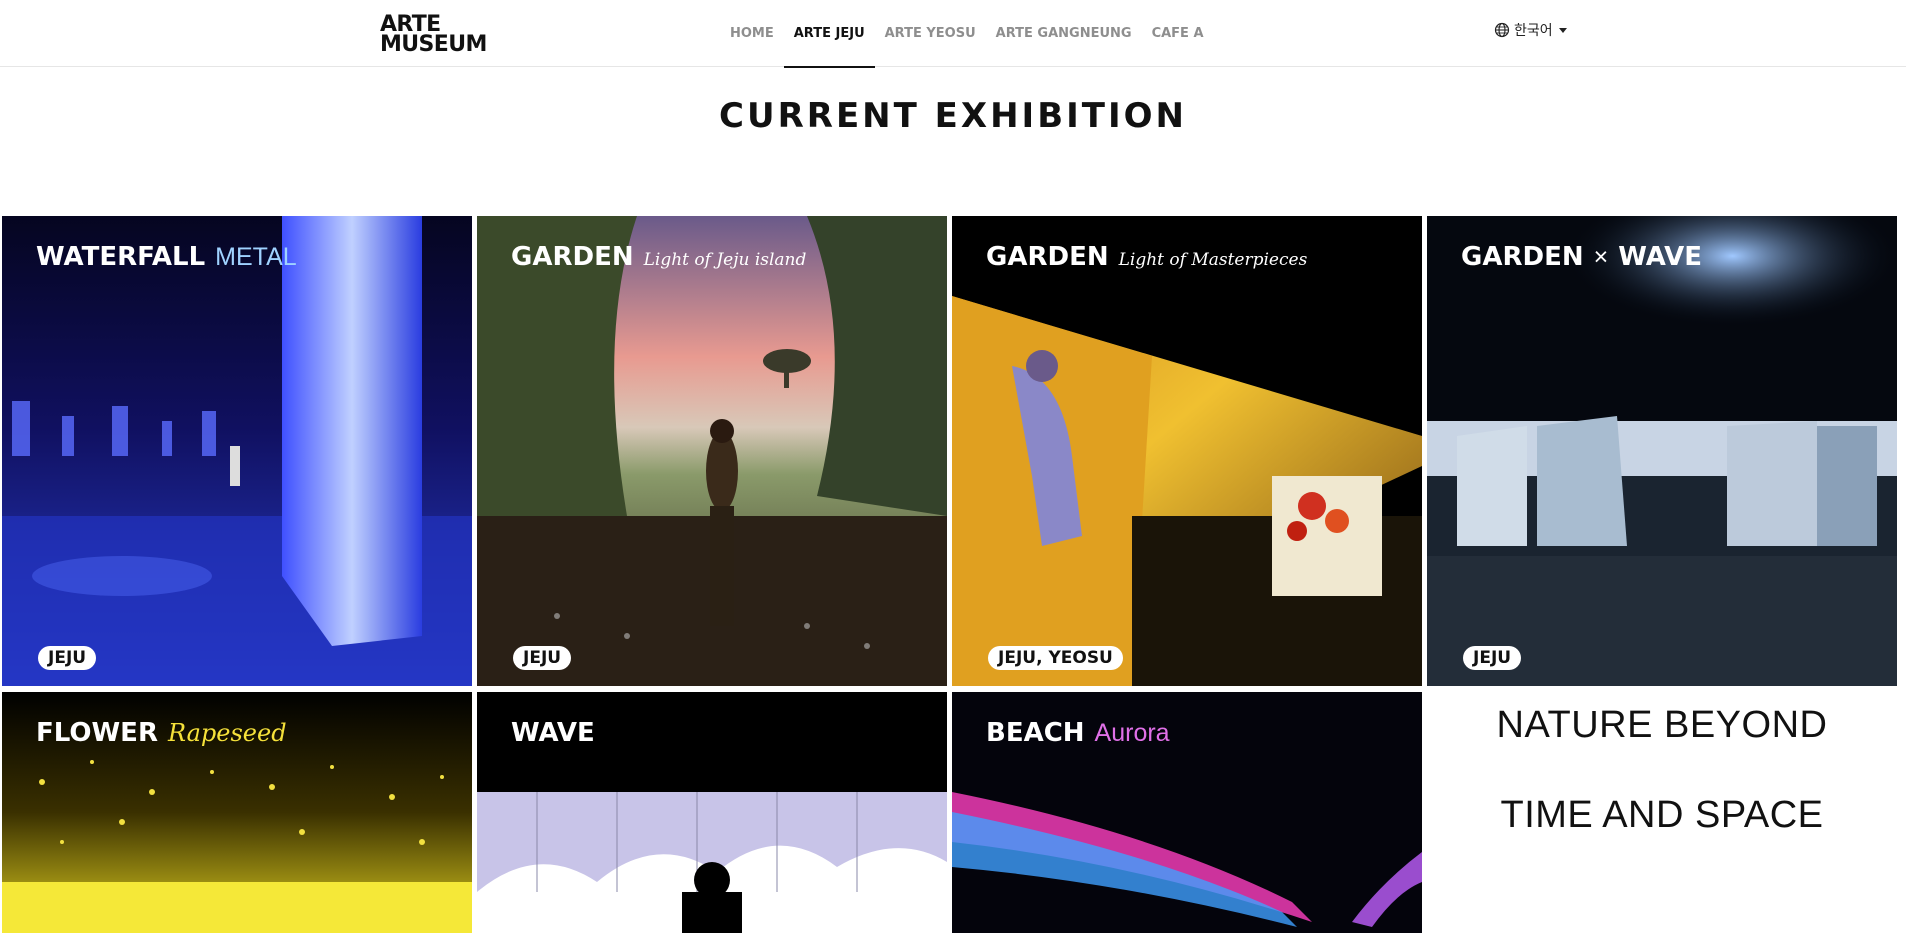 This screenshot has width=1906, height=933. What do you see at coordinates (97, 733) in the screenshot?
I see `card-title-main: FLOWER` at bounding box center [97, 733].